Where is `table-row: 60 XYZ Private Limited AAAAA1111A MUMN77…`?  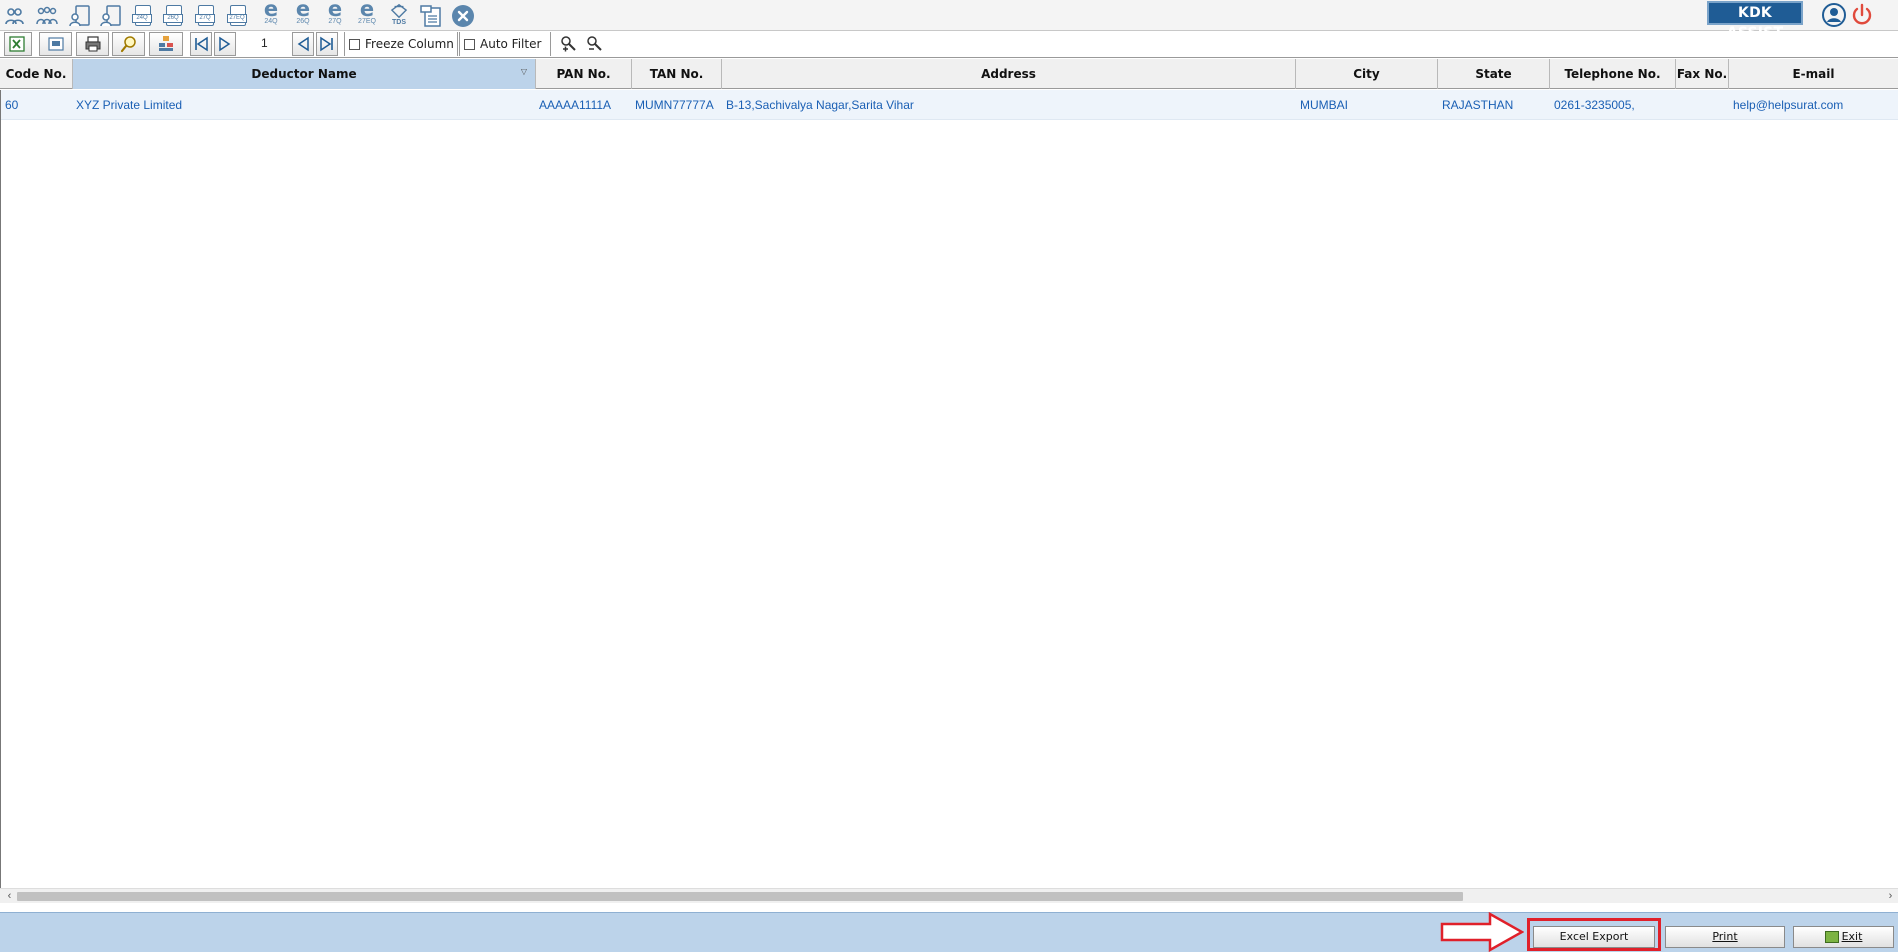 table-row: 60 XYZ Private Limited AAAAA1111A MUMN77… is located at coordinates (949, 105).